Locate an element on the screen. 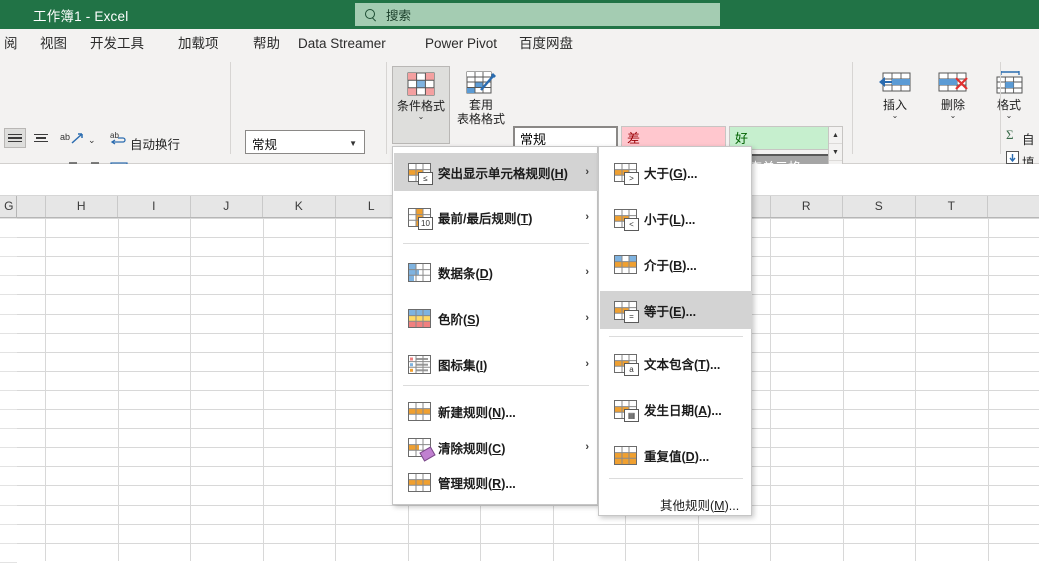 The image size is (1039, 563). column-header-J: J is located at coordinates (227, 206).